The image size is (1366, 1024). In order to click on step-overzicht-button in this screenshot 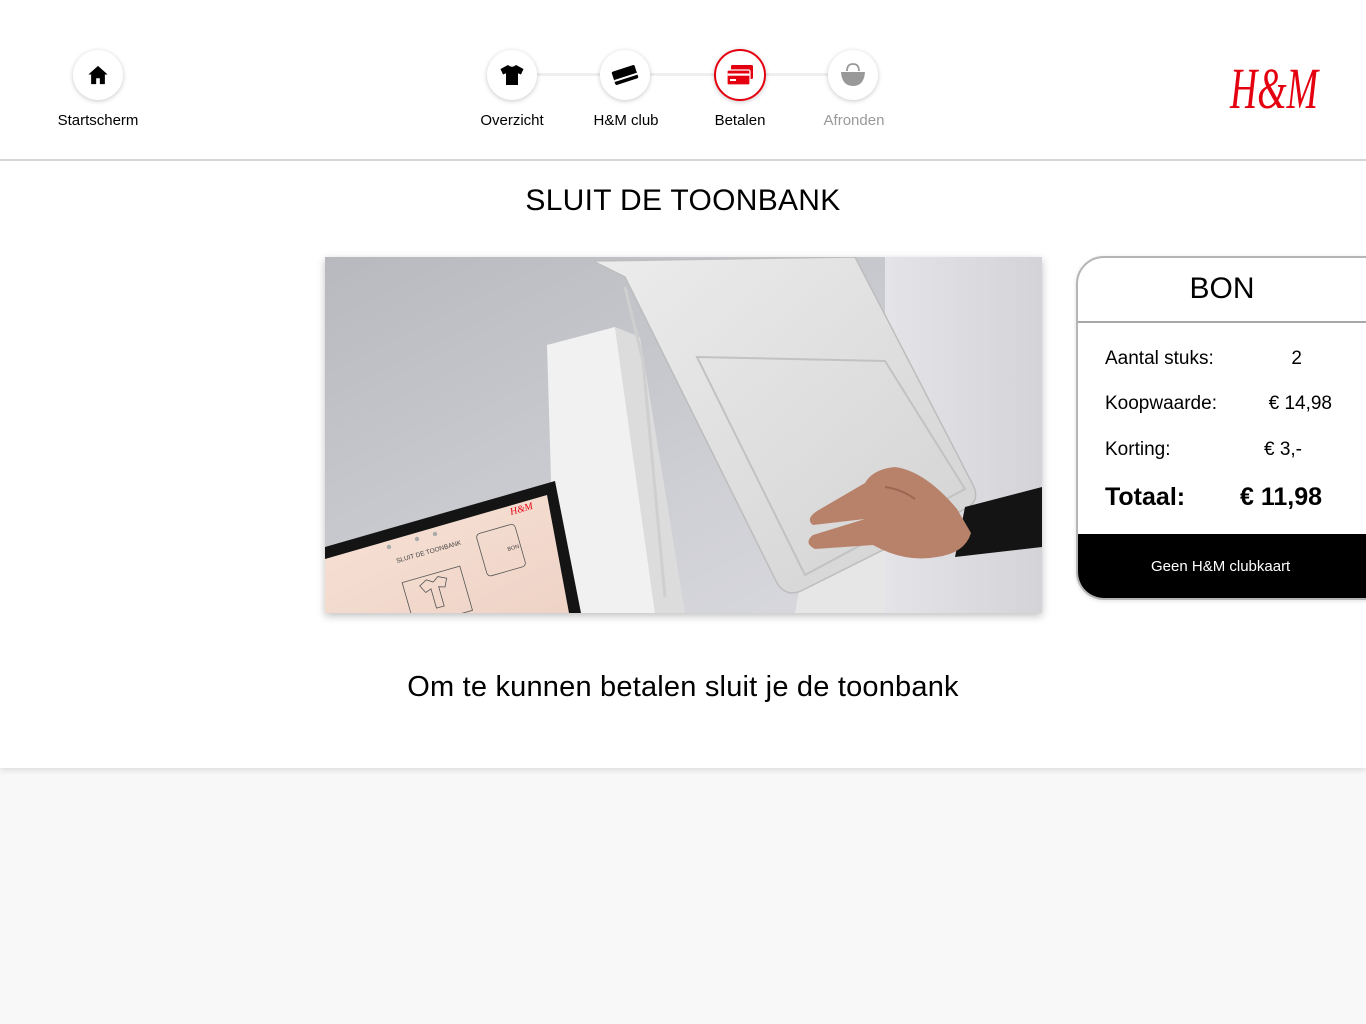, I will do `click(512, 75)`.